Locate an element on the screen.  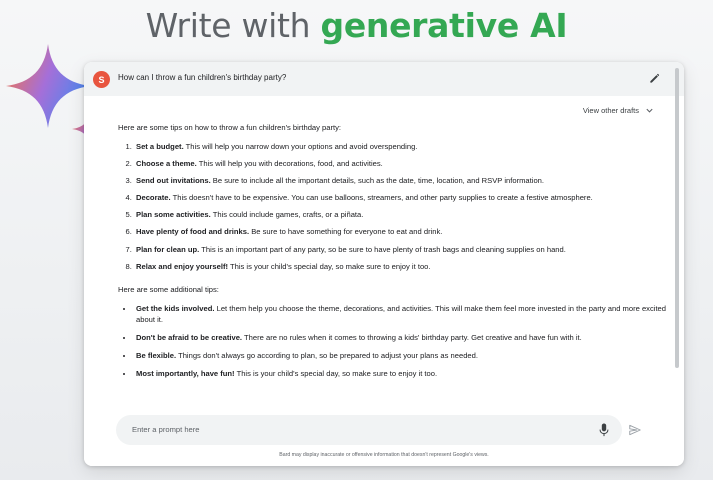
tip-title: Get the kids involved. is located at coordinates (175, 308).